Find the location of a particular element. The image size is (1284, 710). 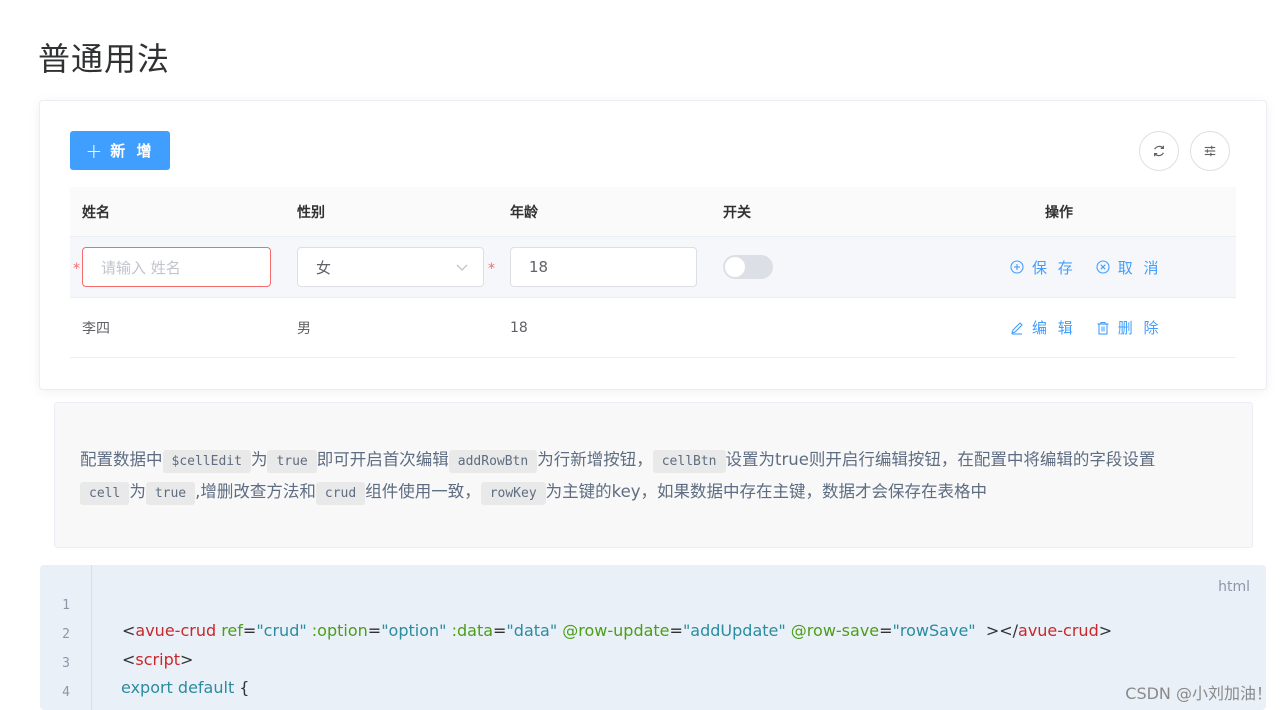

inline-code: crud is located at coordinates (340, 493).